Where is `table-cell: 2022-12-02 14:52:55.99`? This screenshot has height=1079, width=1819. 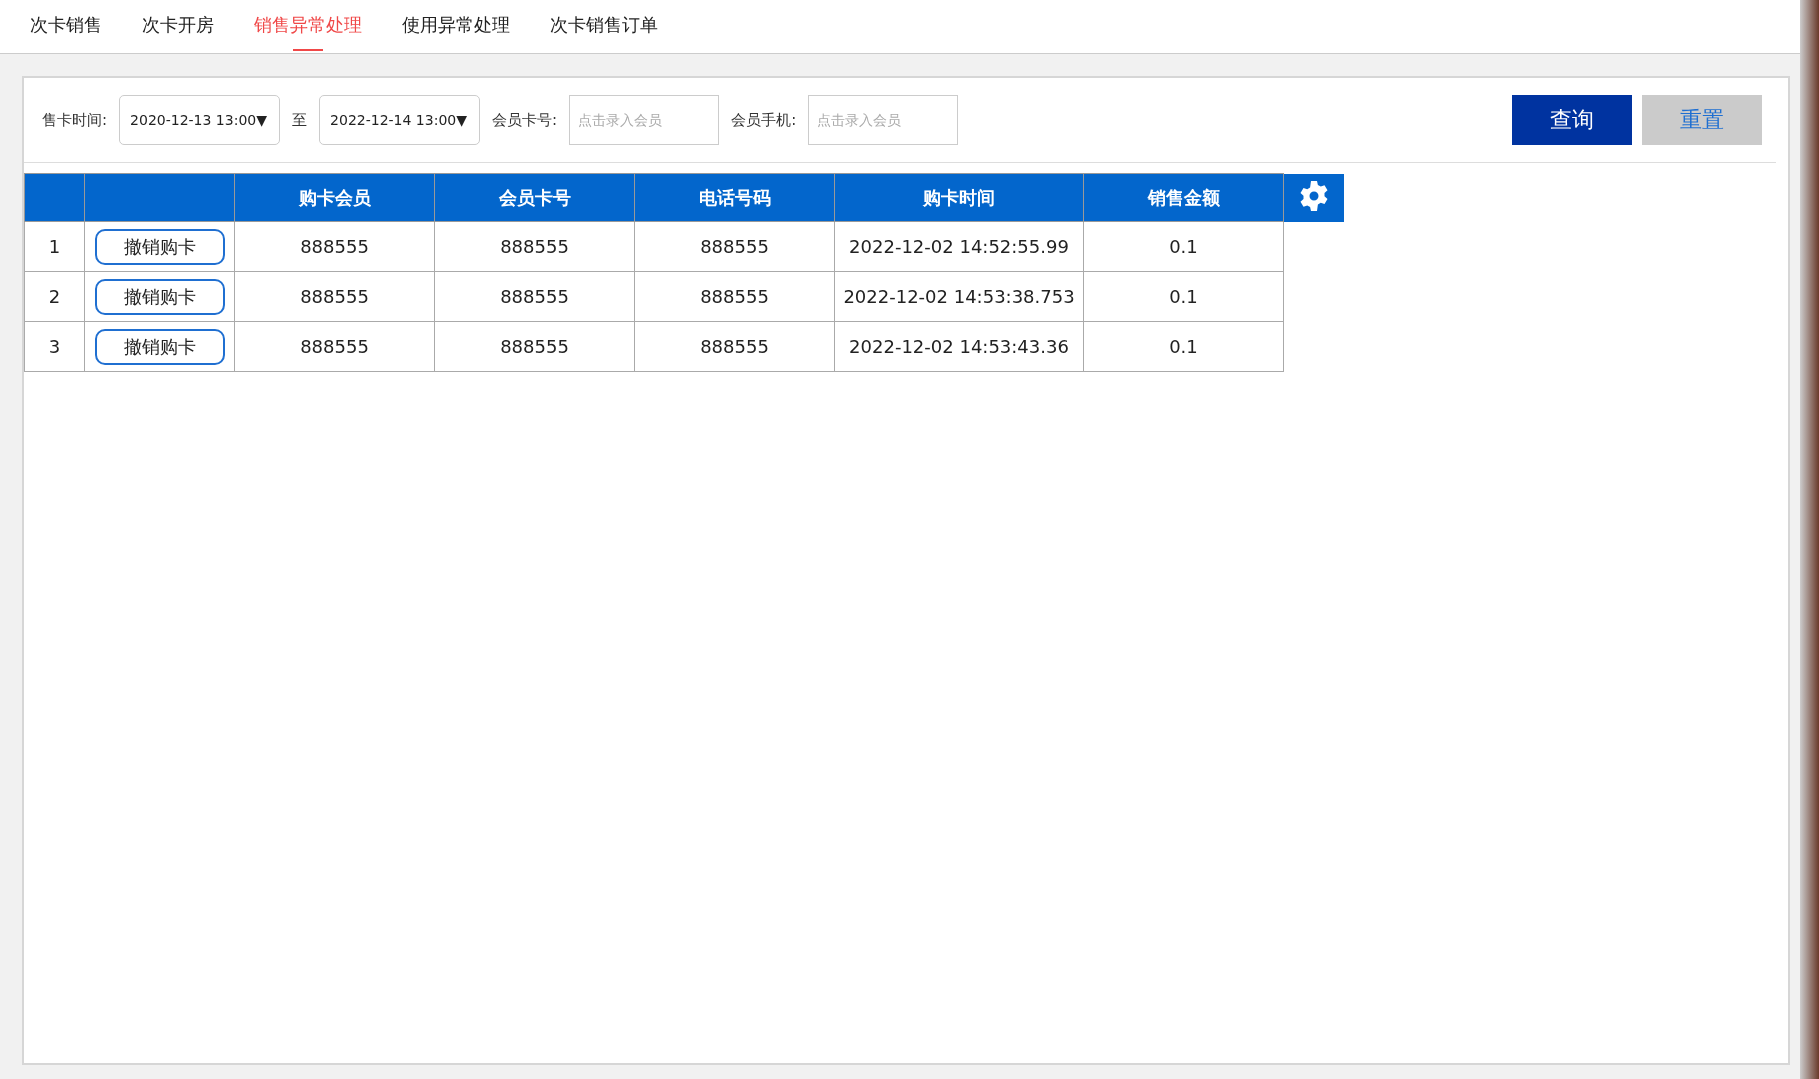
table-cell: 2022-12-02 14:52:55.99 is located at coordinates (959, 246).